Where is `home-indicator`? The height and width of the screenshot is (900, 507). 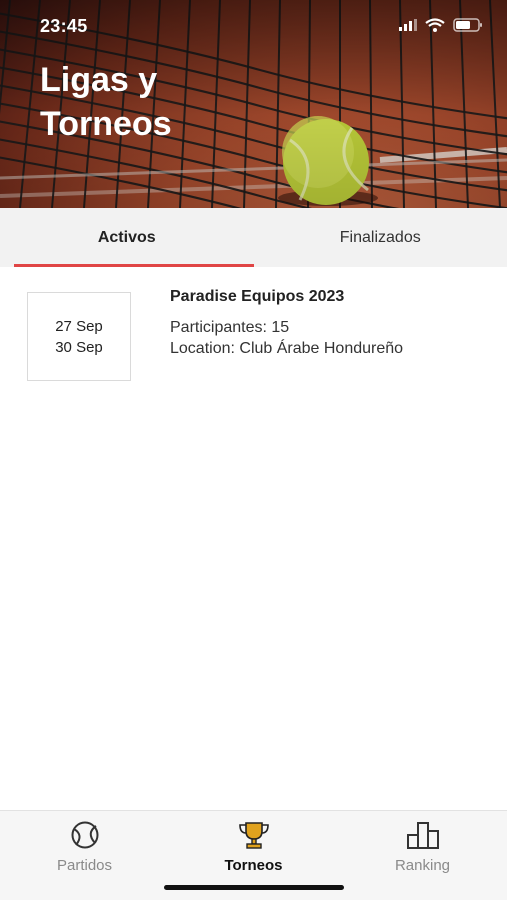 home-indicator is located at coordinates (254, 887).